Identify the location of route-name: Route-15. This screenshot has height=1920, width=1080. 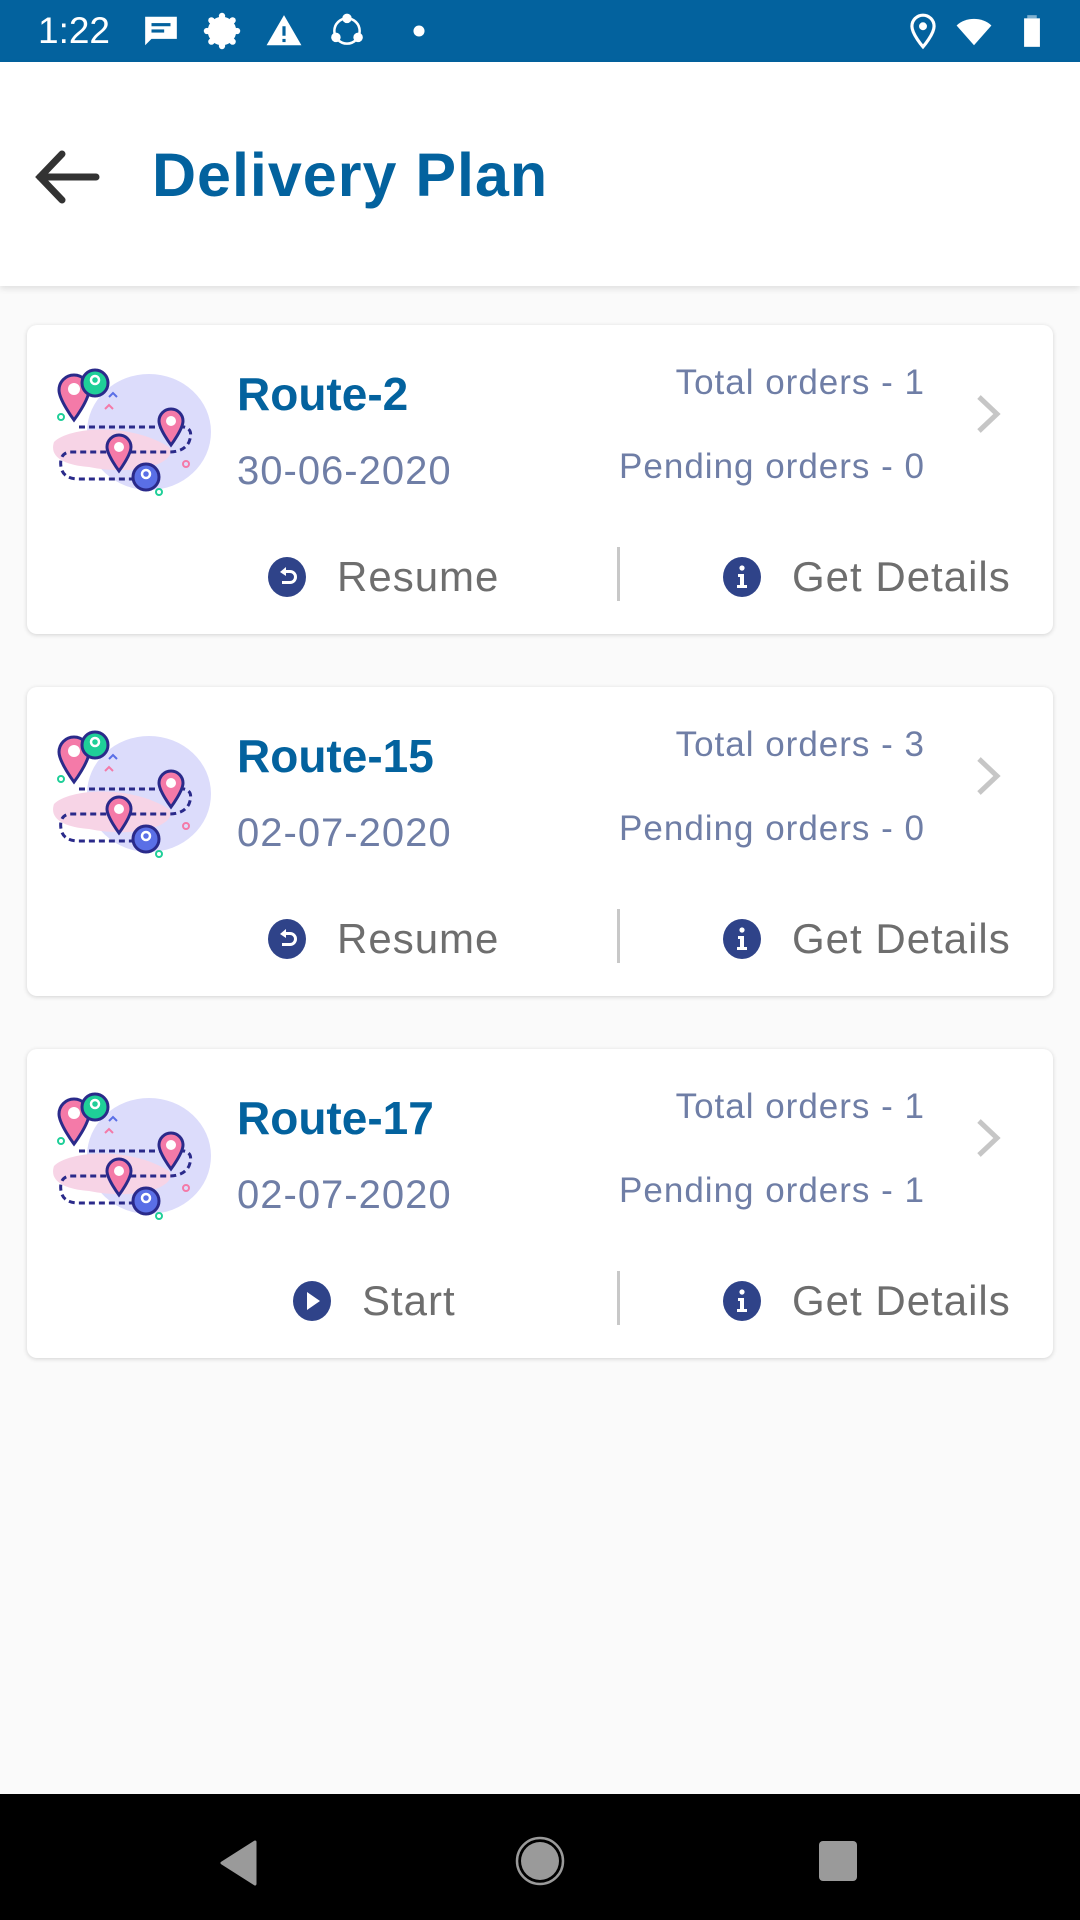
(335, 756).